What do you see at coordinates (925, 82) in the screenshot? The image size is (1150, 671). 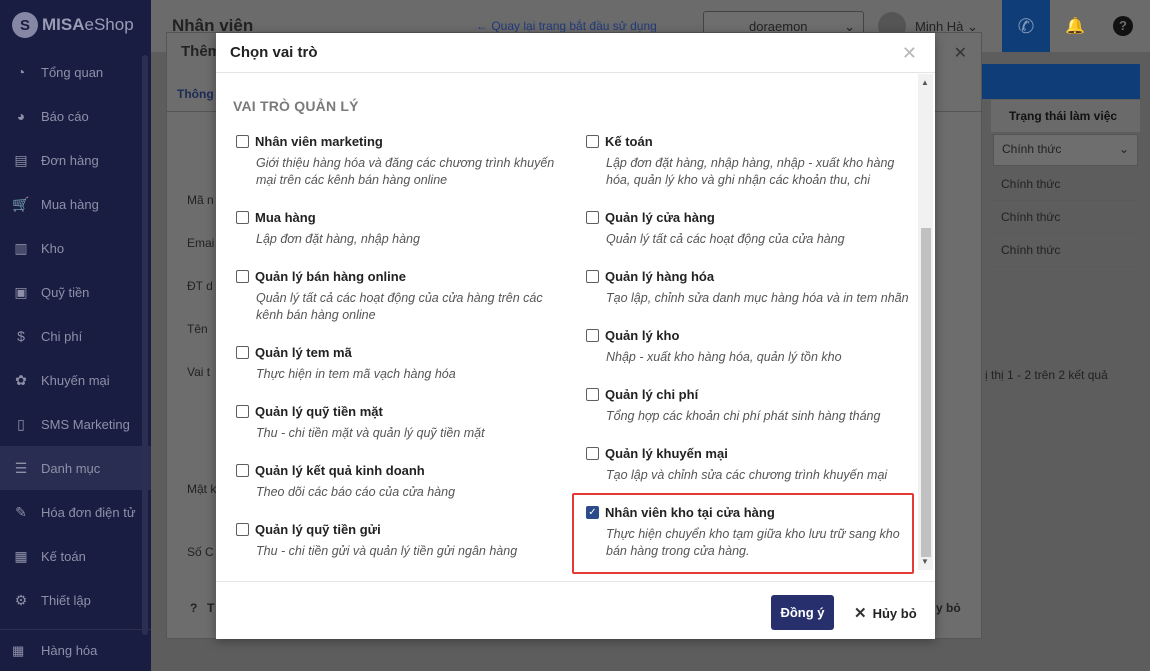 I see `scroll-up-icon: ▲` at bounding box center [925, 82].